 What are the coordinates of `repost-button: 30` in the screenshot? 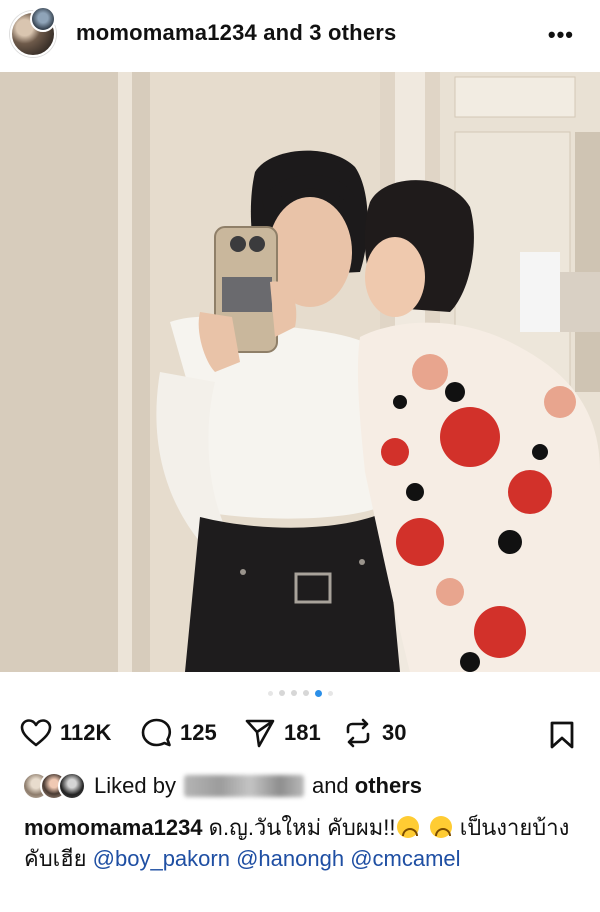 It's located at (374, 733).